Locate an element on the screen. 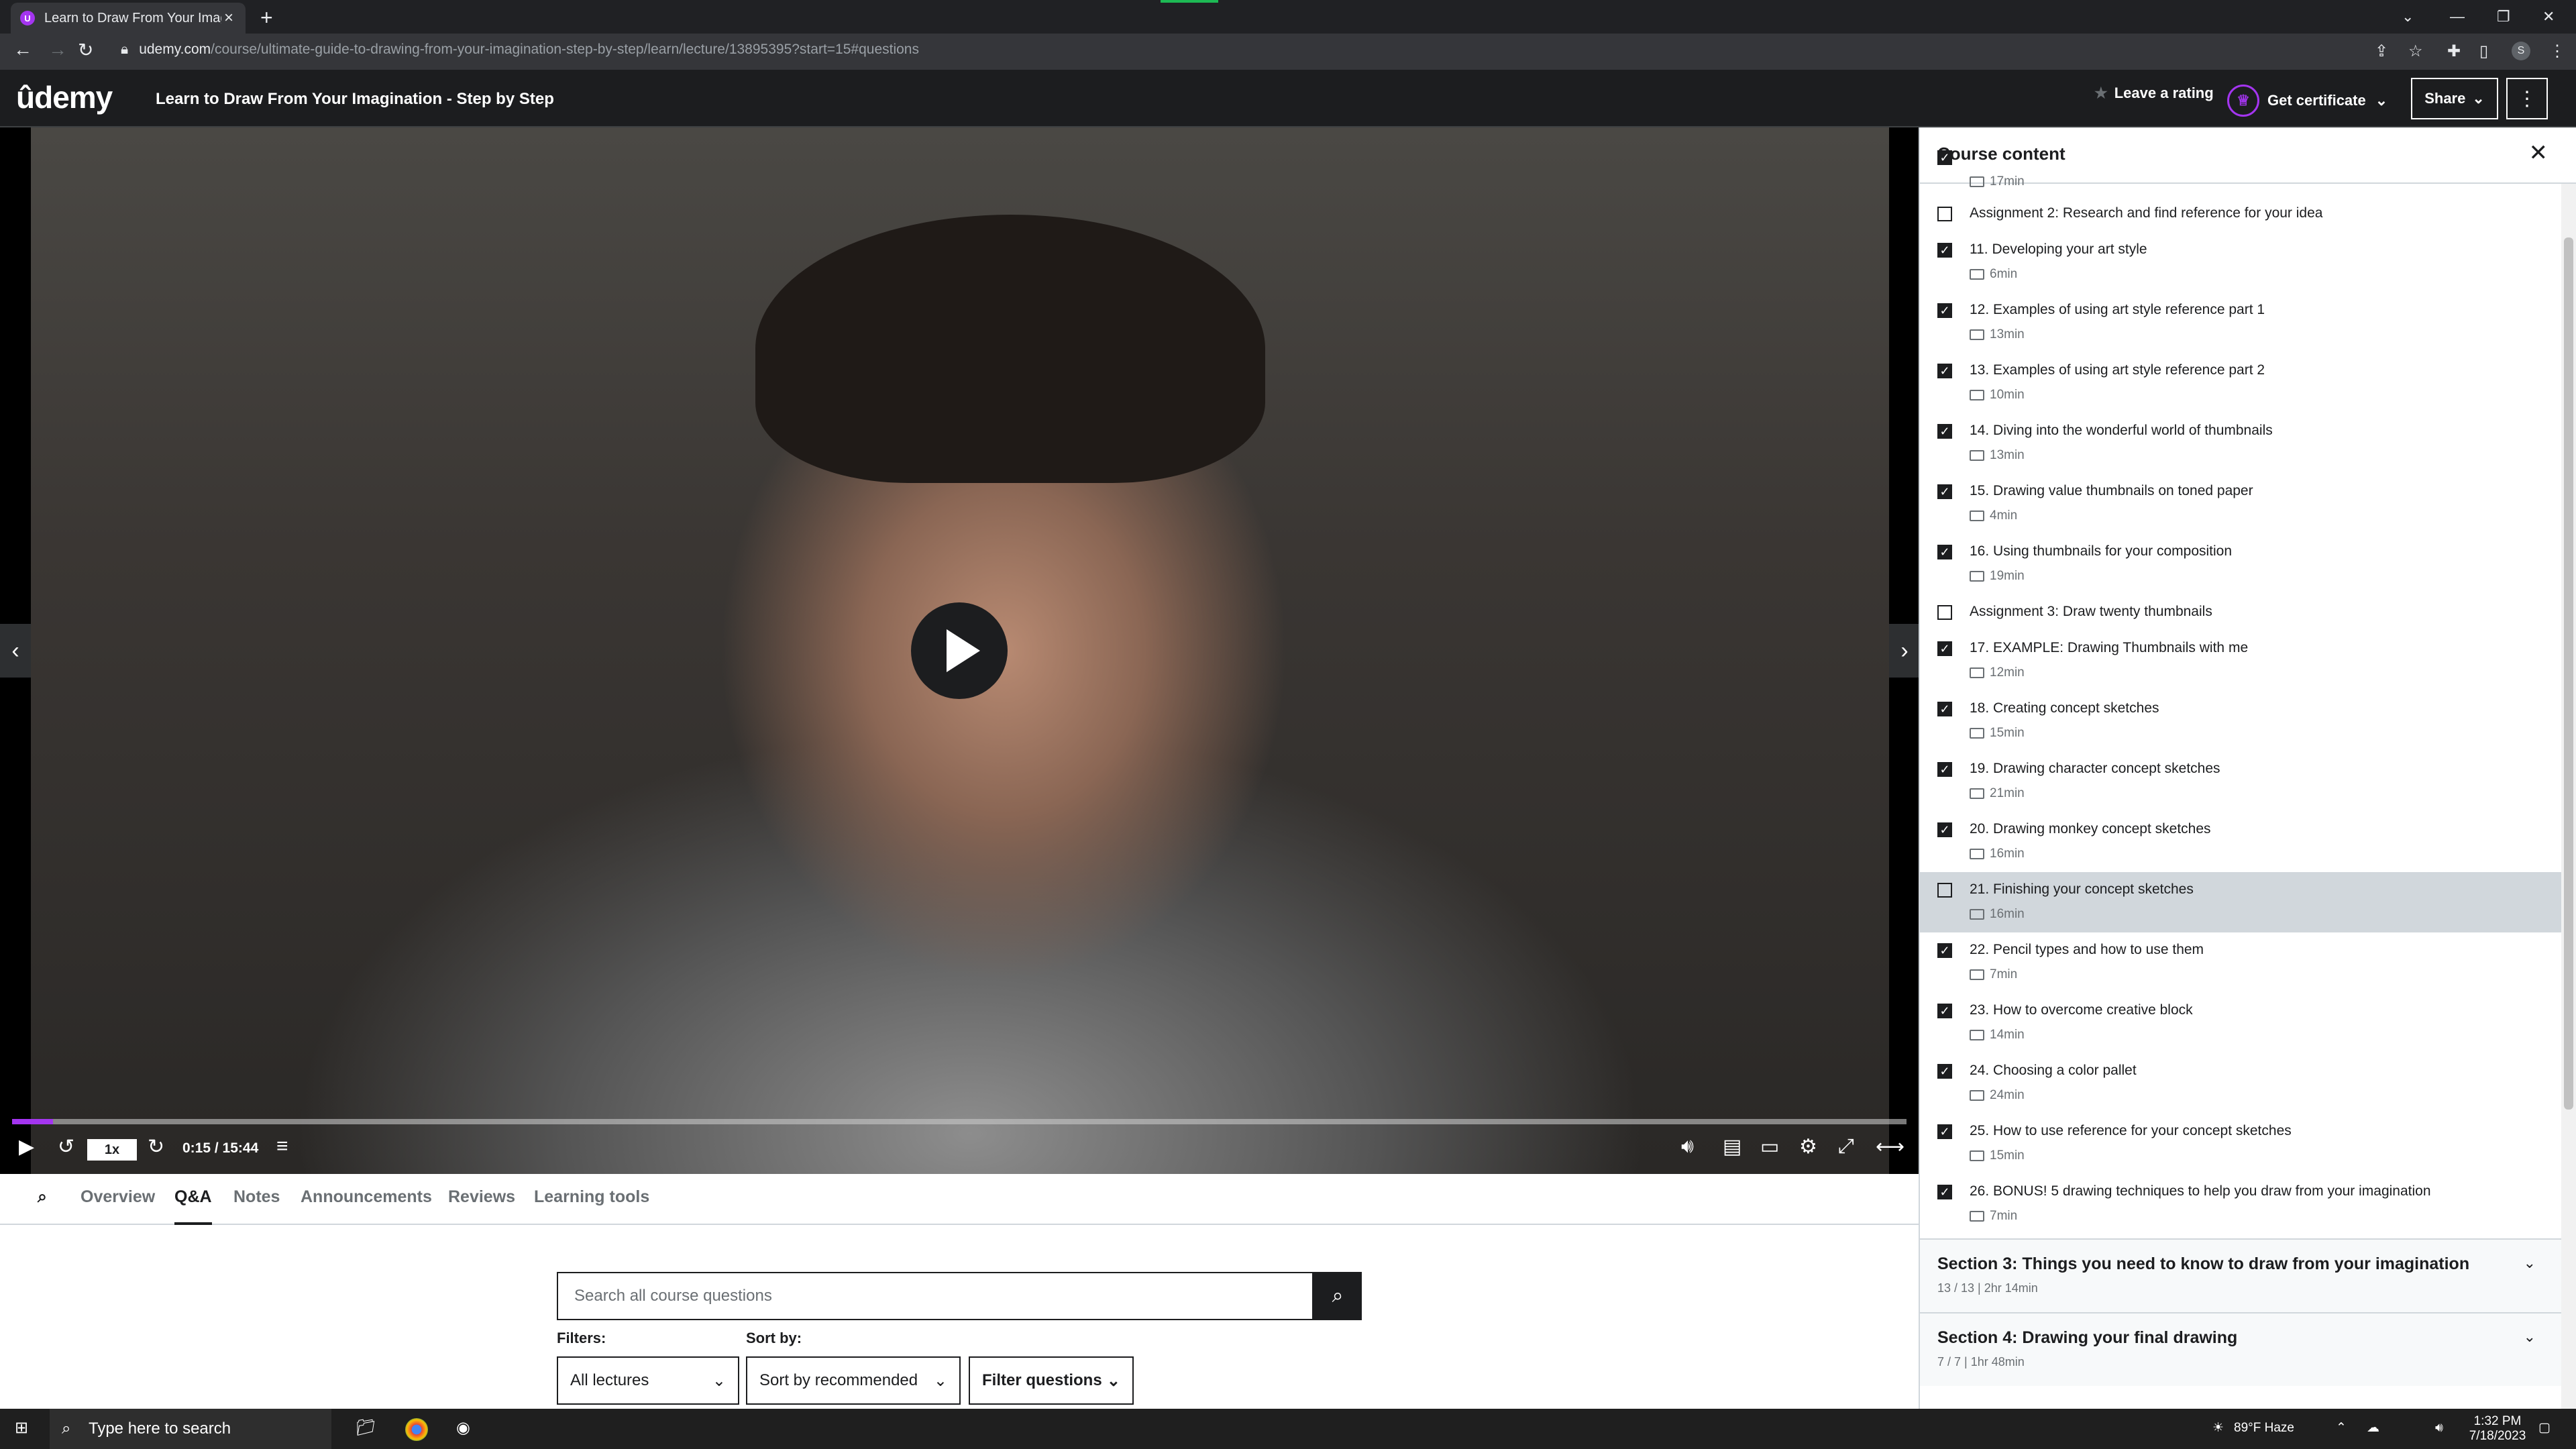 The image size is (2576, 1449). captions-icon: ▭ is located at coordinates (1769, 1147).